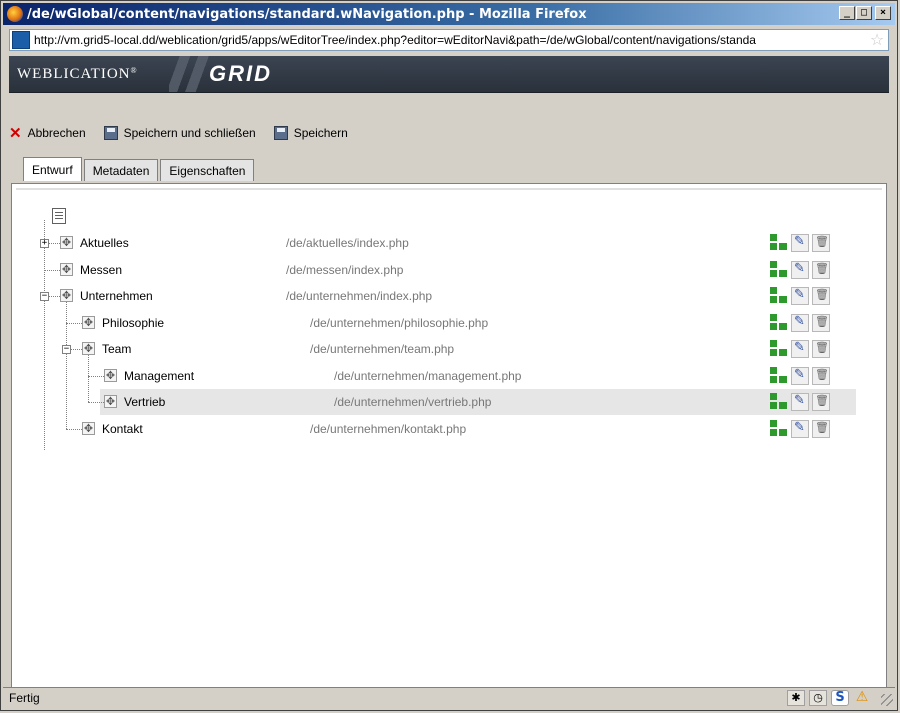 The image size is (900, 713). What do you see at coordinates (449, 697) in the screenshot?
I see `status-bar: Fertig ✱ ◷ S ⚠` at bounding box center [449, 697].